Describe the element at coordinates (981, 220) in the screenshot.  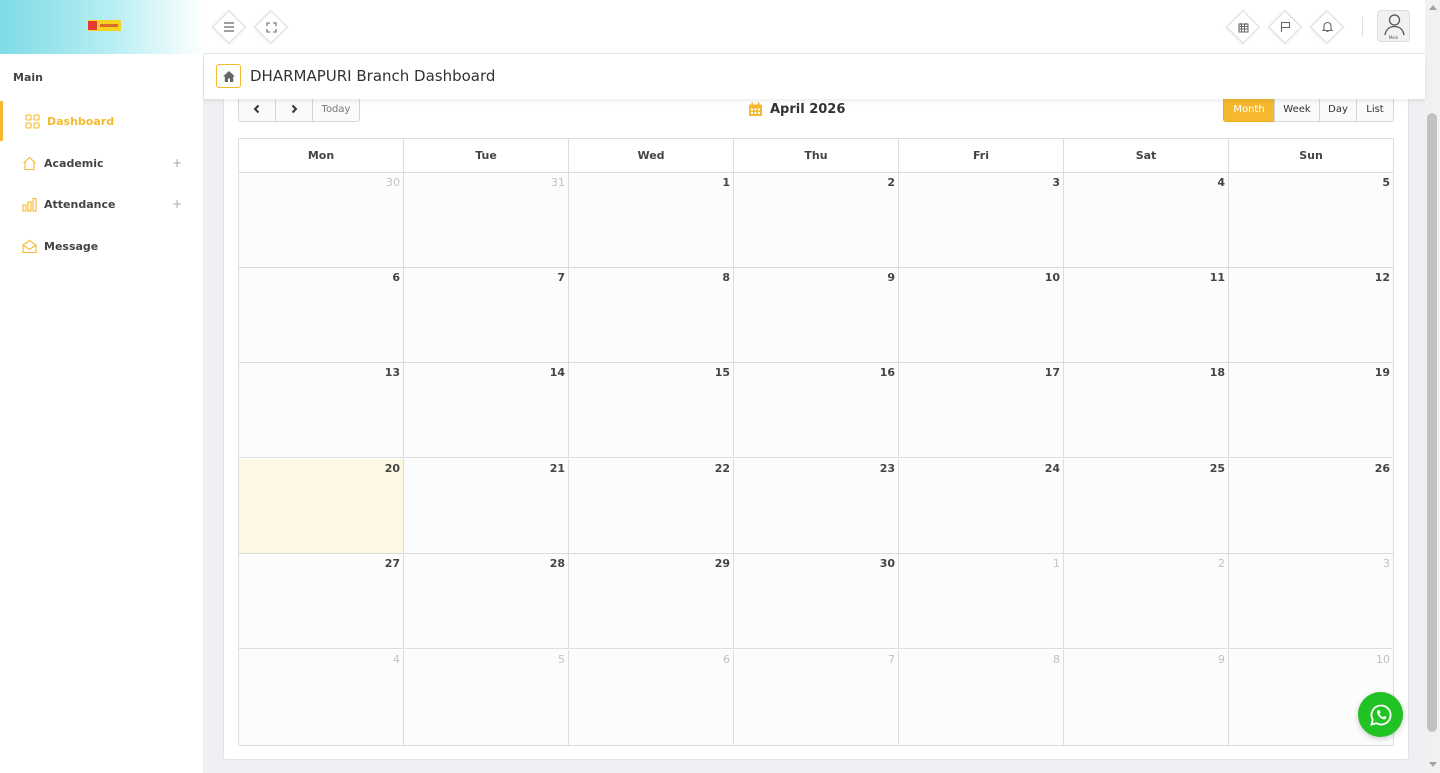
I see `calendar-day: 3` at that location.